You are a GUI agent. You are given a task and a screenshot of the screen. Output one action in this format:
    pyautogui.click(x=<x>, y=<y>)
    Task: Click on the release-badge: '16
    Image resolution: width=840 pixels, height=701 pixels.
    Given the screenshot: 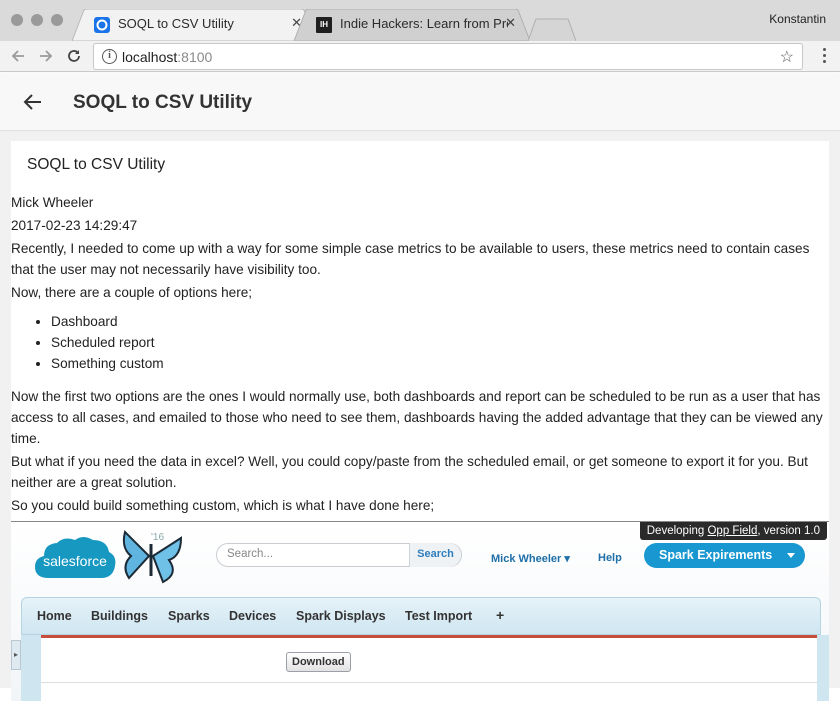 What is the action you would take?
    pyautogui.click(x=158, y=537)
    